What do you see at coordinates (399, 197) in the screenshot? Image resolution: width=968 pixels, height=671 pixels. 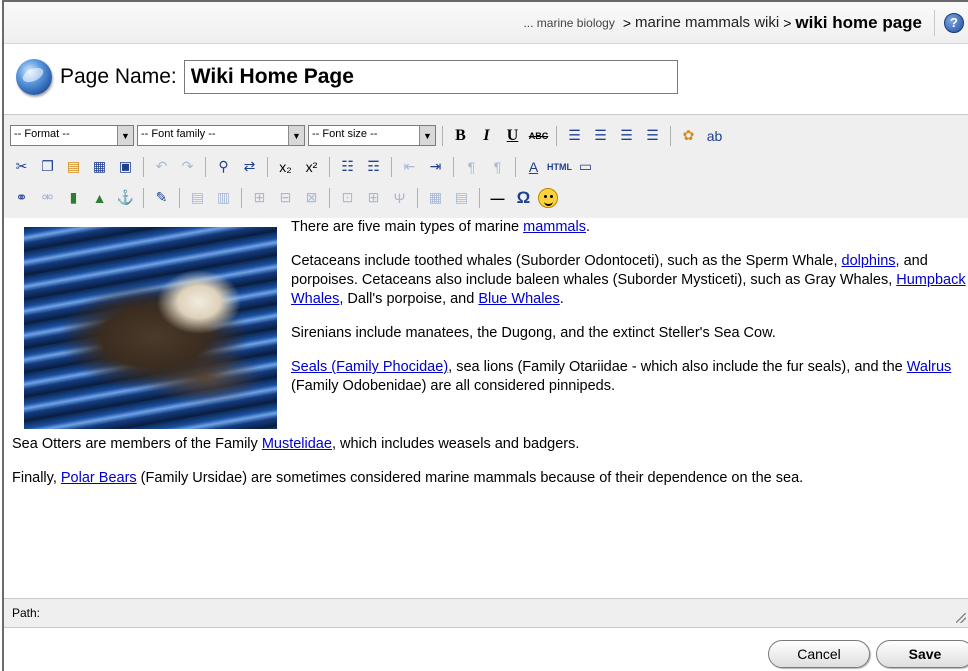 I see `cell-props-icon: Ψ` at bounding box center [399, 197].